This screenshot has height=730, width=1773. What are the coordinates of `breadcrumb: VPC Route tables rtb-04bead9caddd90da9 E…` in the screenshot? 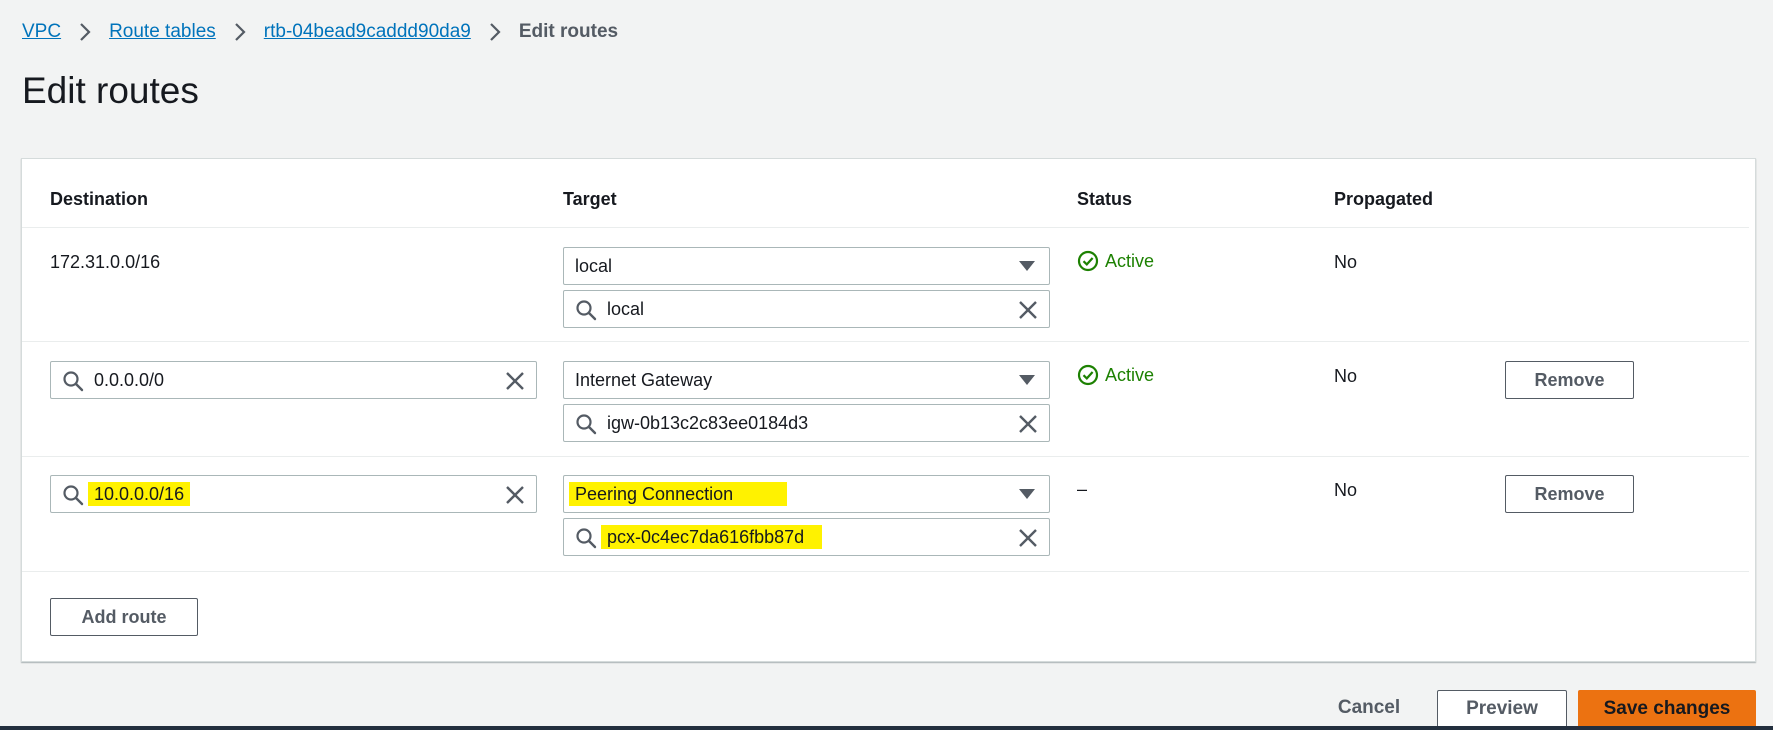 It's located at (320, 32).